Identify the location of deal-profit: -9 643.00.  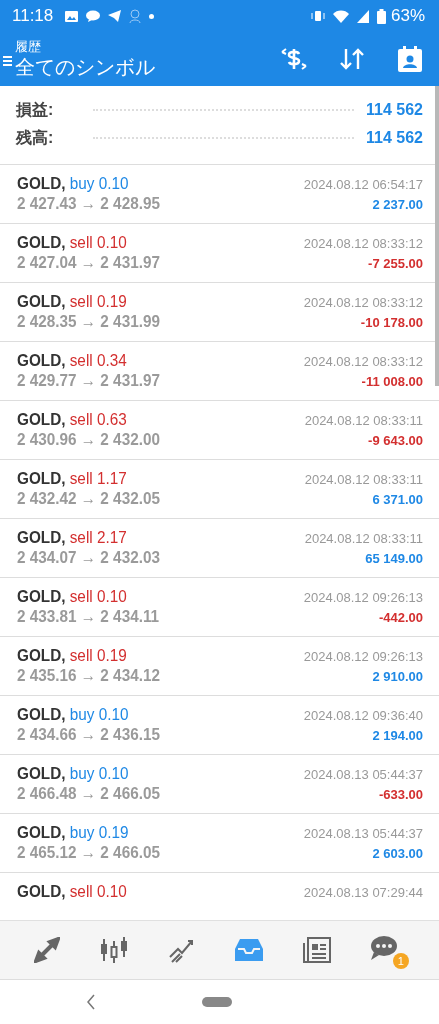
(395, 440).